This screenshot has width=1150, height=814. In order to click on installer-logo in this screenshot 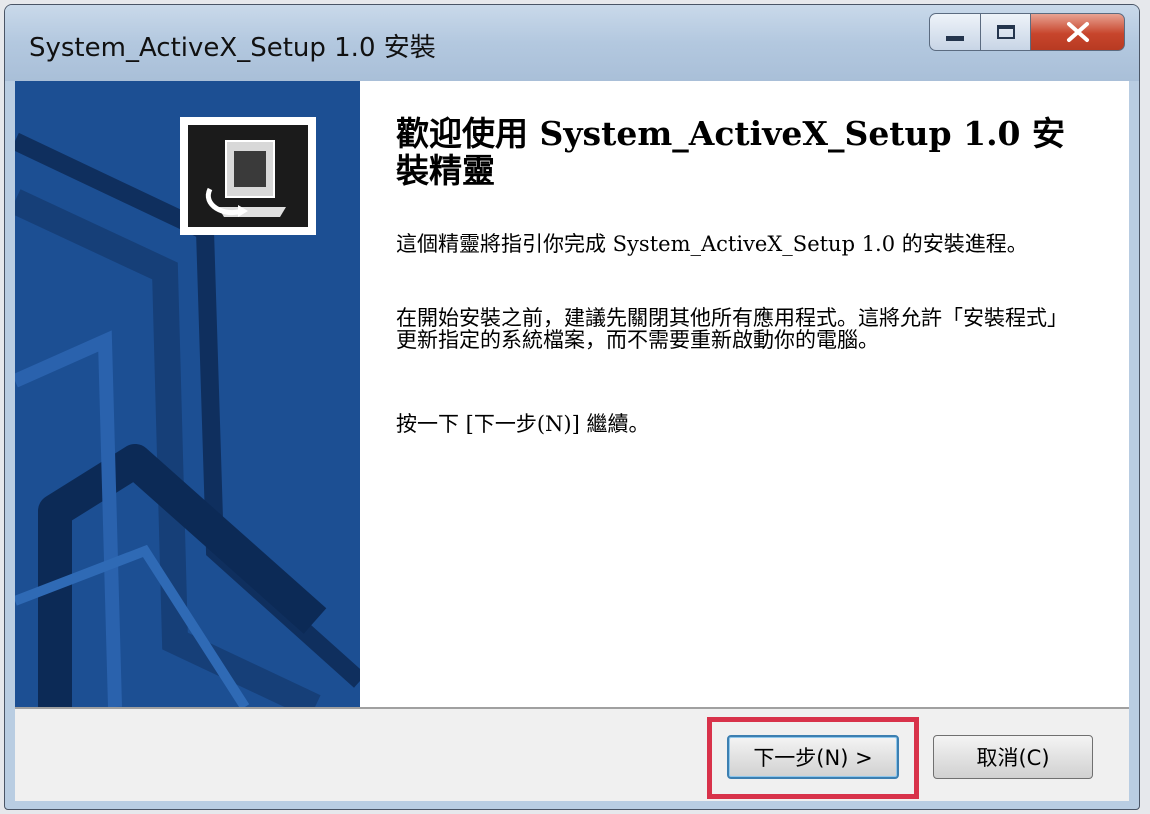, I will do `click(248, 176)`.